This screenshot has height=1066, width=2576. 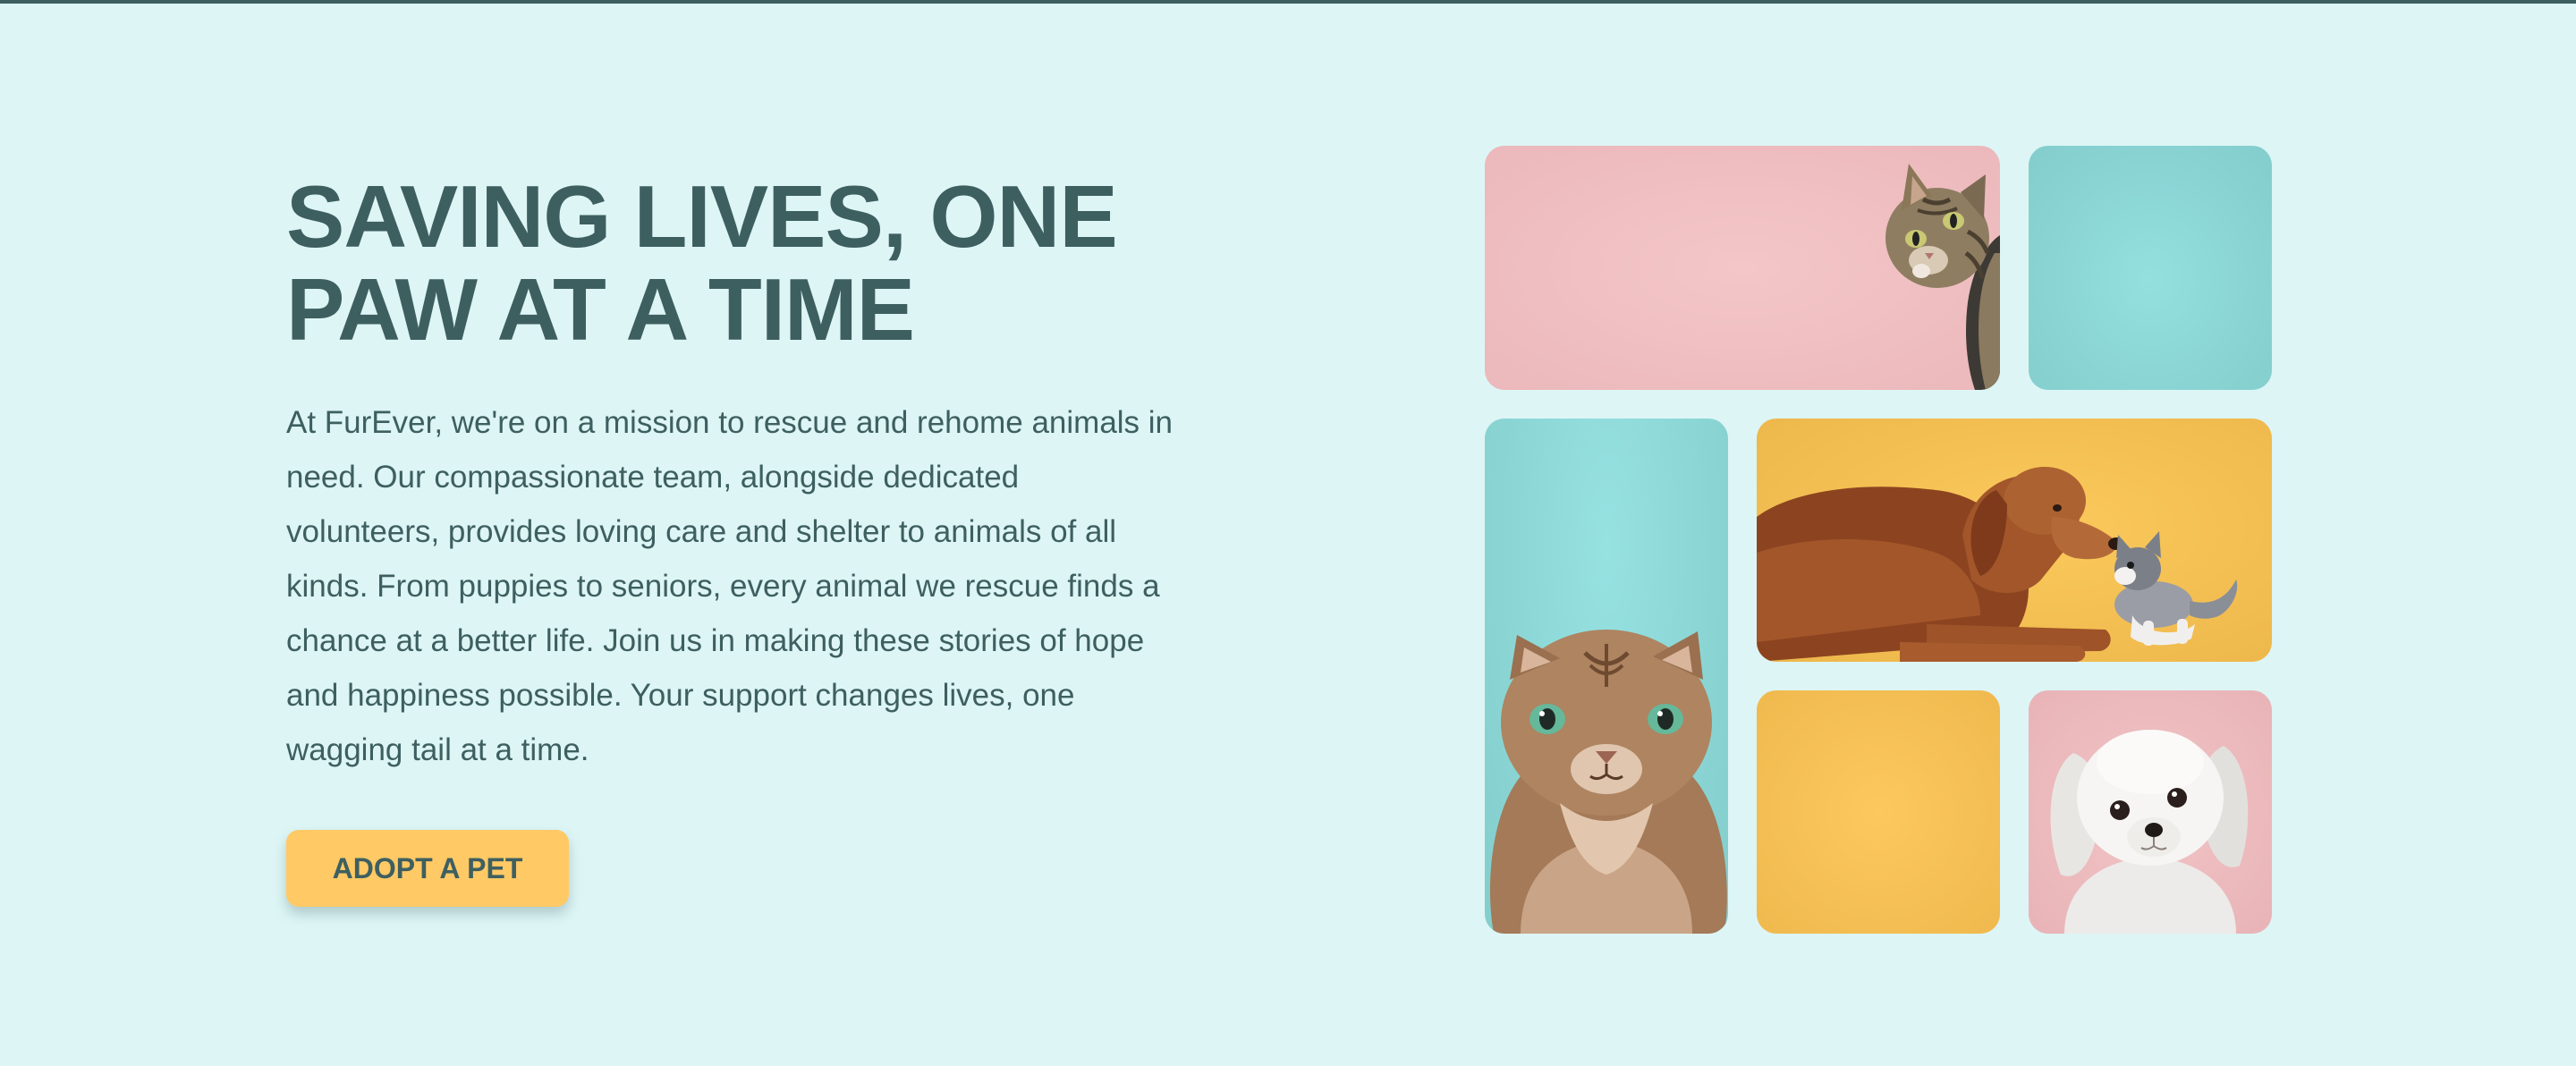 I want to click on gallery-tile-teal, so click(x=2150, y=268).